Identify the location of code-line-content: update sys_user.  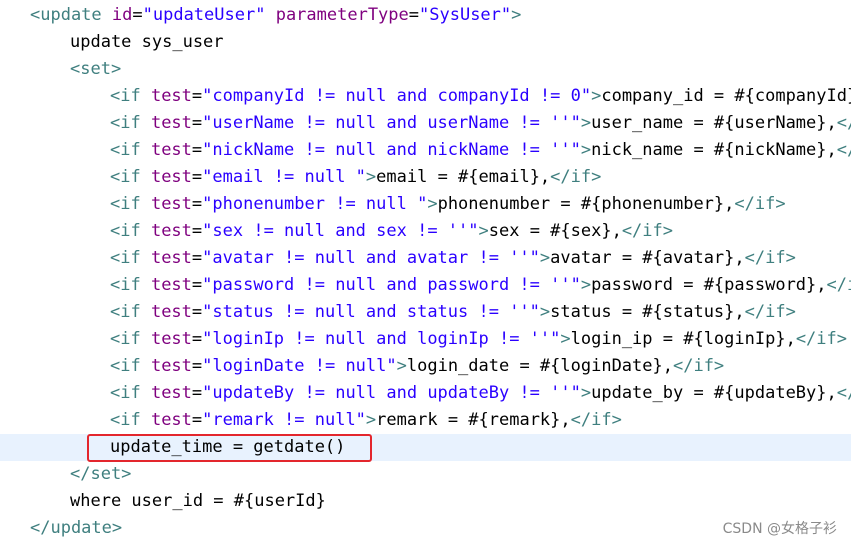
(147, 42).